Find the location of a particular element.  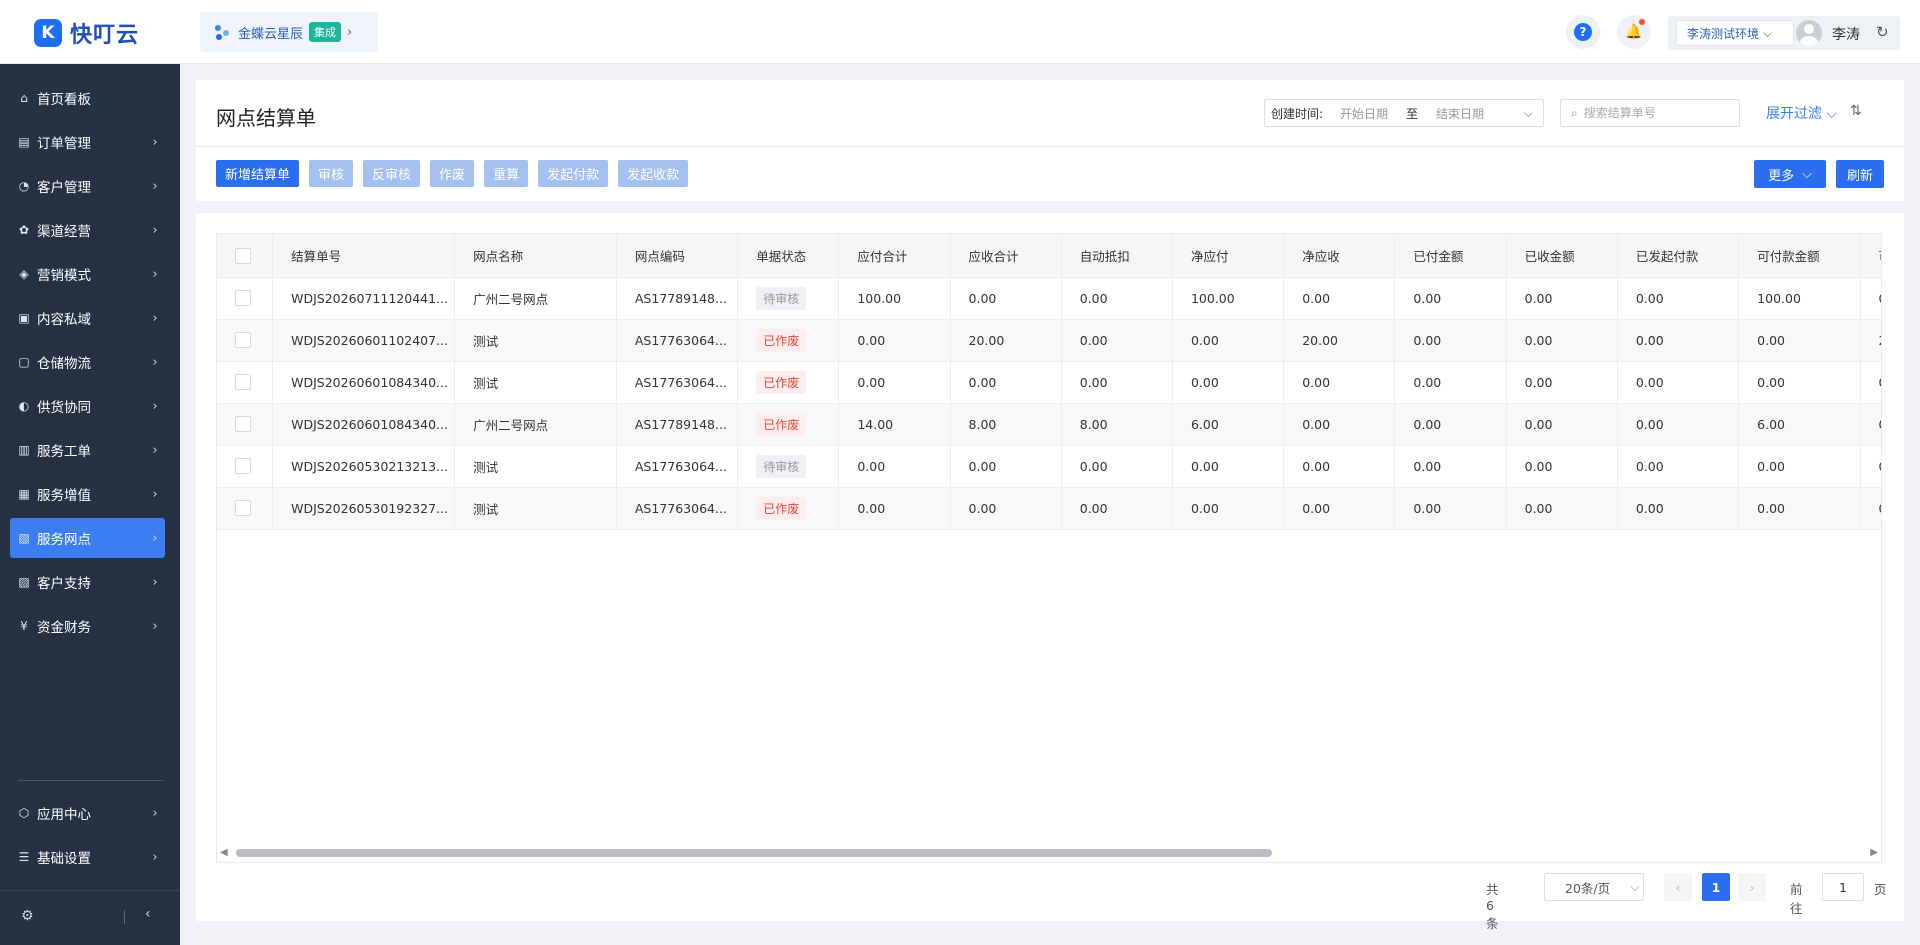

table-cell: 测试 is located at coordinates (535, 508).